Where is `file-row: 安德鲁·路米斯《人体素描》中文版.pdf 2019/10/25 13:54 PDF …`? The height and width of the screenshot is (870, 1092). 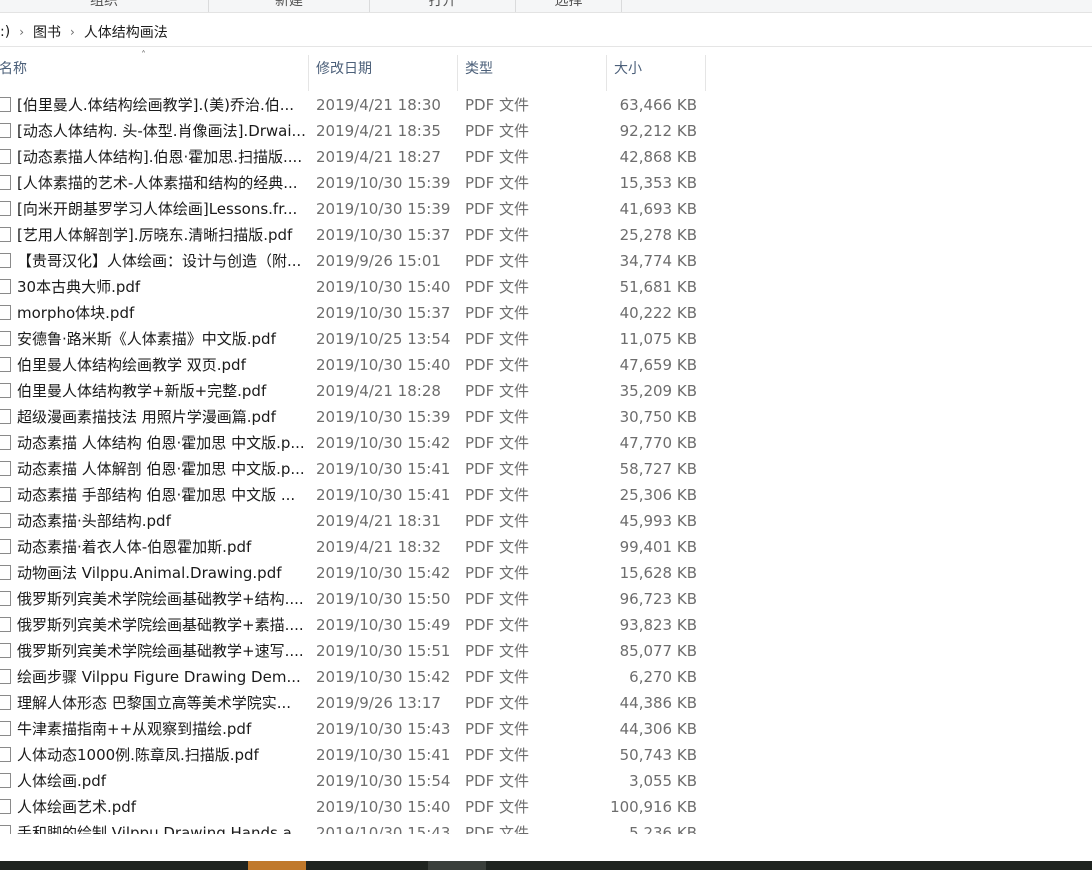 file-row: 安德鲁·路米斯《人体素描》中文版.pdf 2019/10/25 13:54 PDF … is located at coordinates (546, 339).